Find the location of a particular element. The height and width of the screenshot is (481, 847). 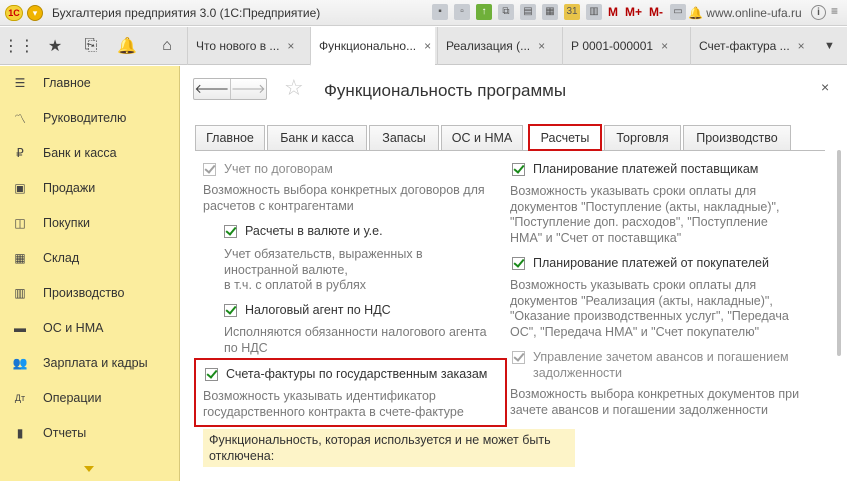

calculator-icon: ▦ is located at coordinates (550, 12).